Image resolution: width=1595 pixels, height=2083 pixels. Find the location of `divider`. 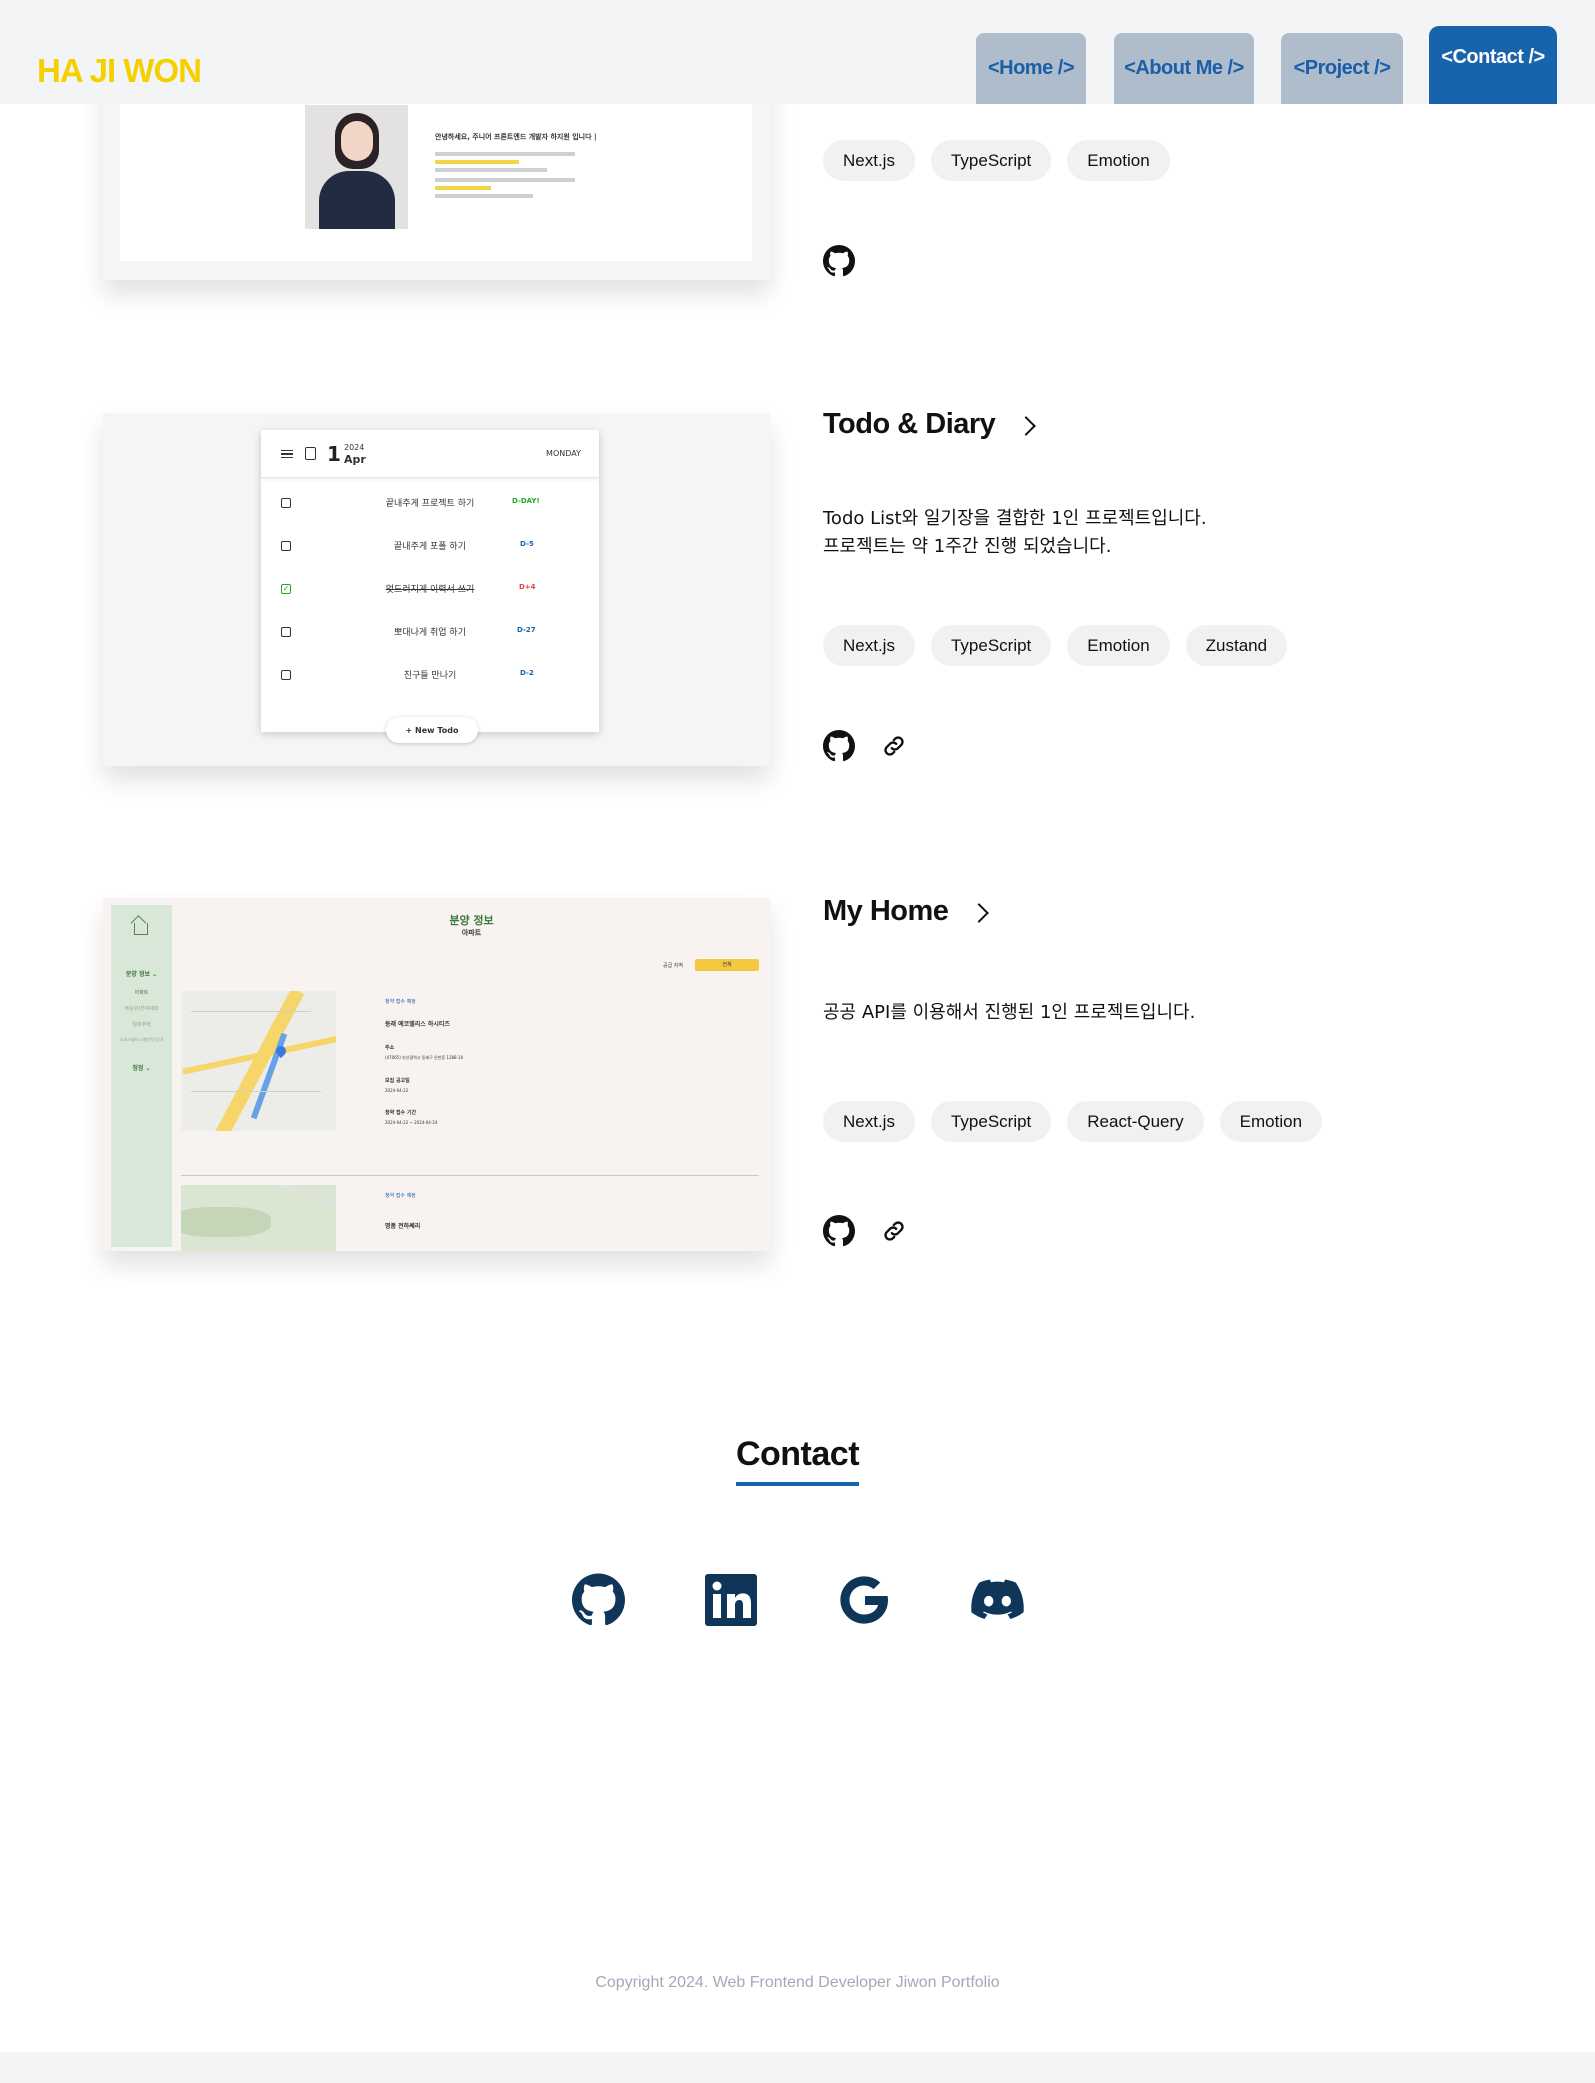

divider is located at coordinates (470, 1175).